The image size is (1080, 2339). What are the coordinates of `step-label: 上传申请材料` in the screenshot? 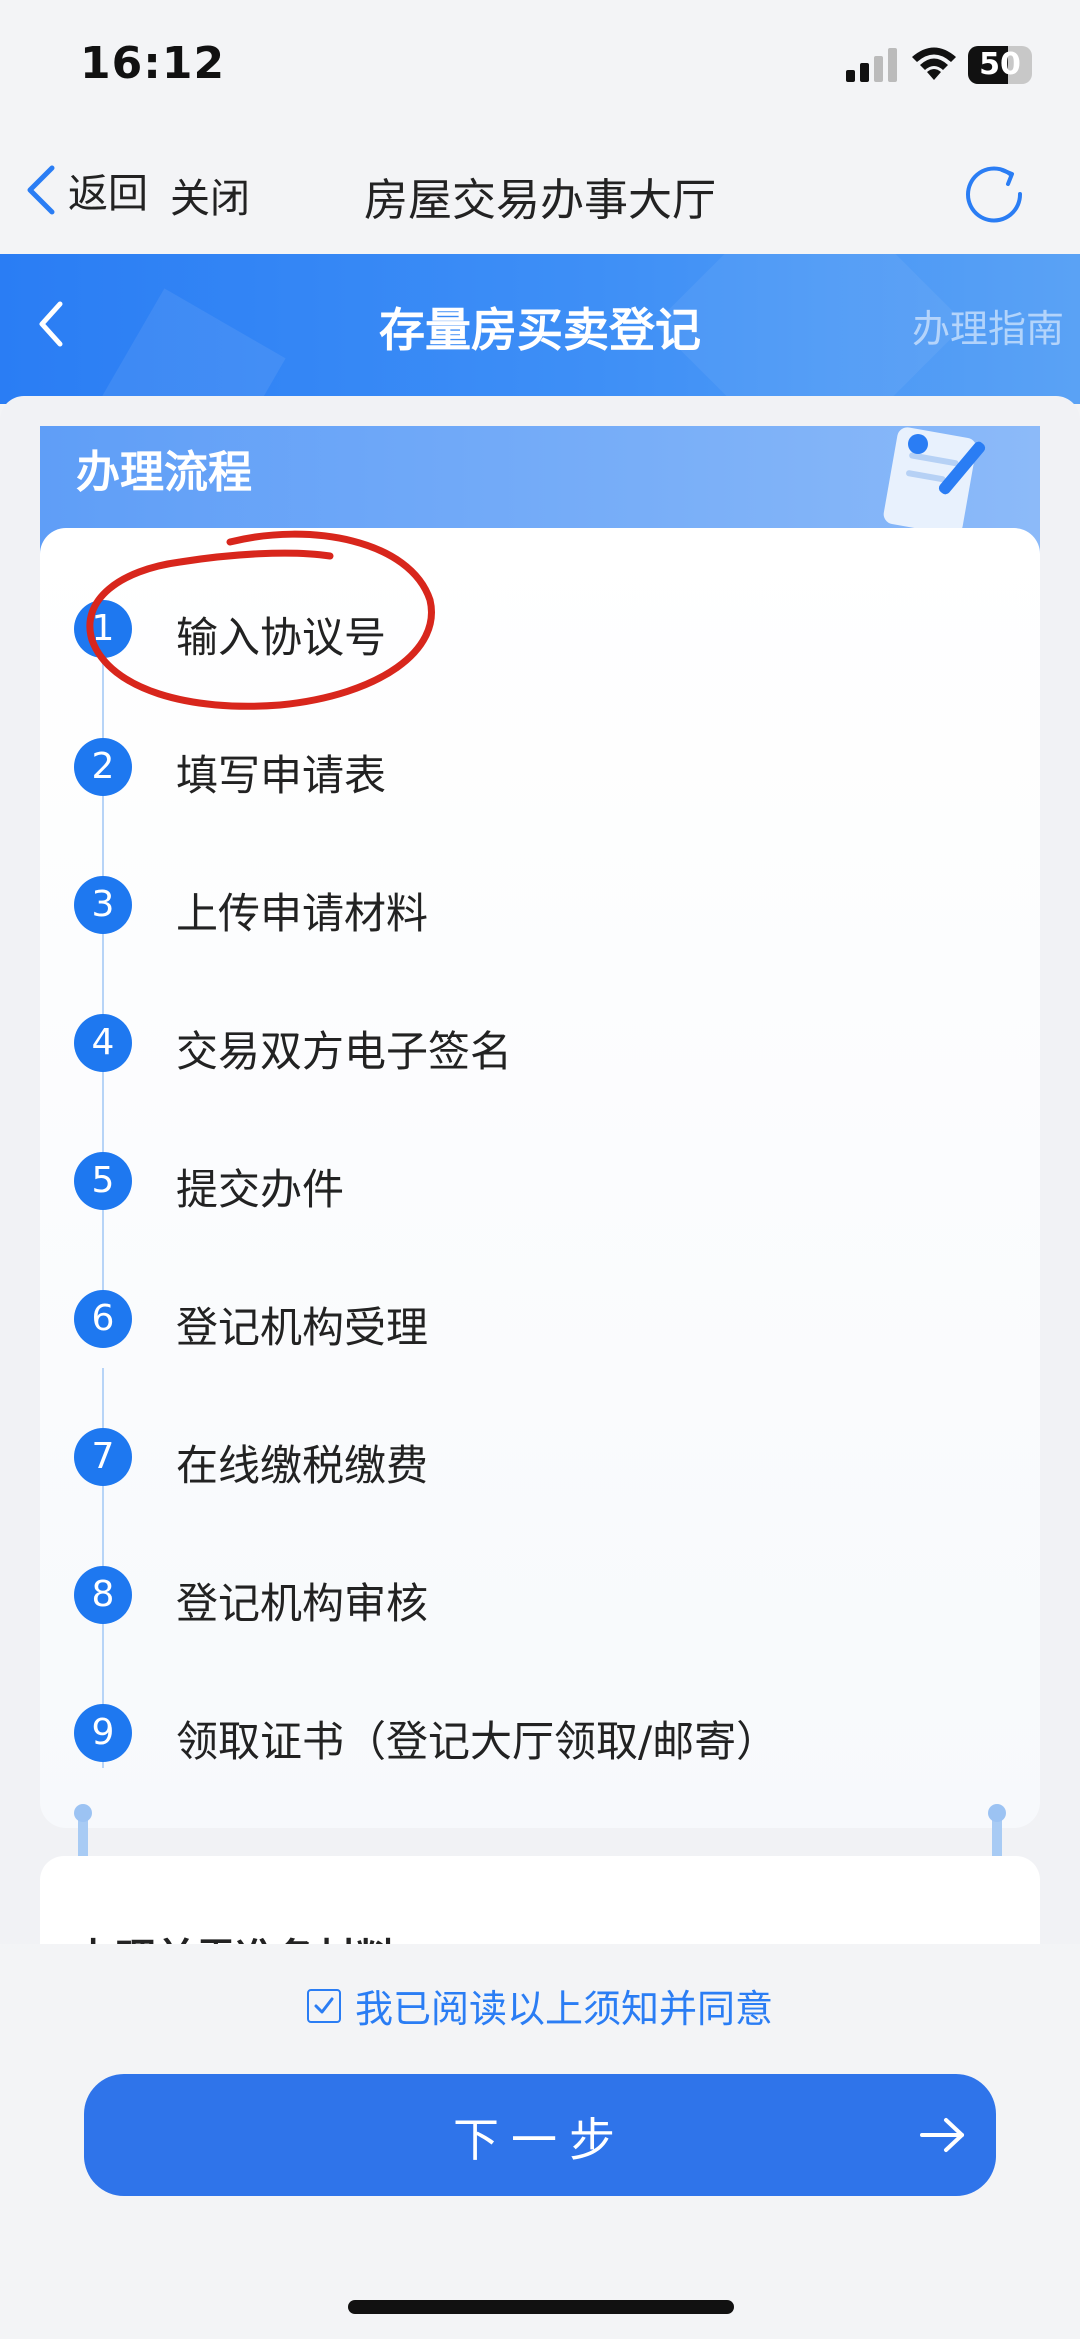 It's located at (302, 913).